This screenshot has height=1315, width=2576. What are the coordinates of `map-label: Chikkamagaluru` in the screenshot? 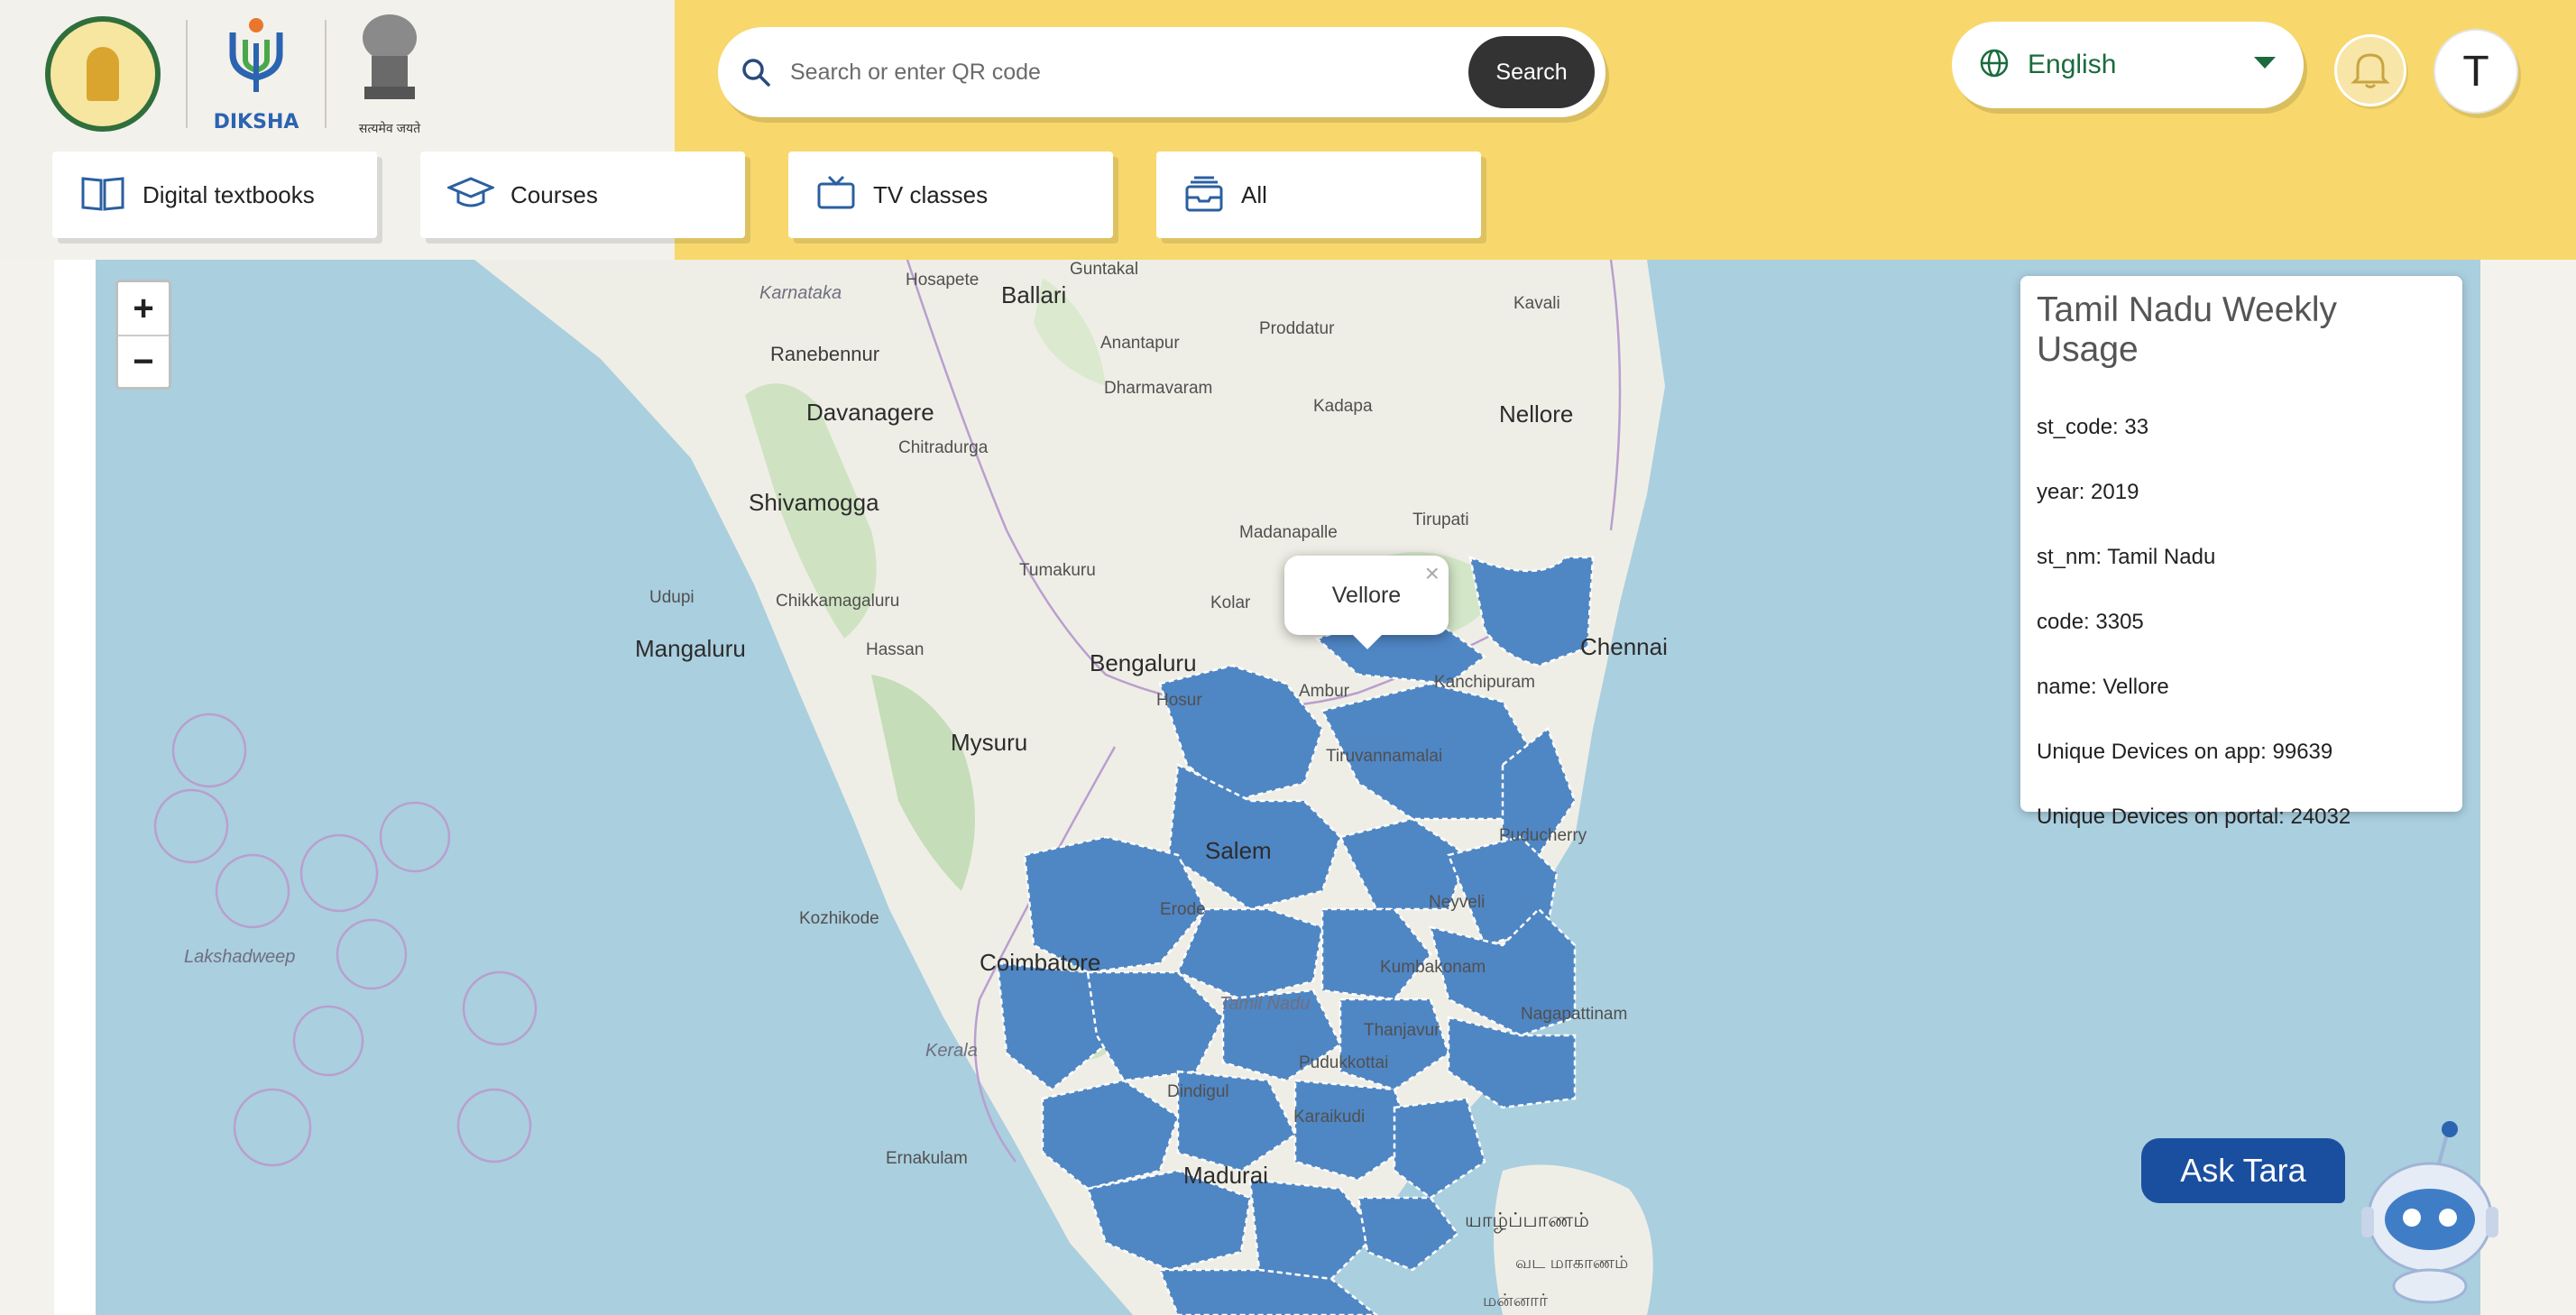 It's located at (838, 601).